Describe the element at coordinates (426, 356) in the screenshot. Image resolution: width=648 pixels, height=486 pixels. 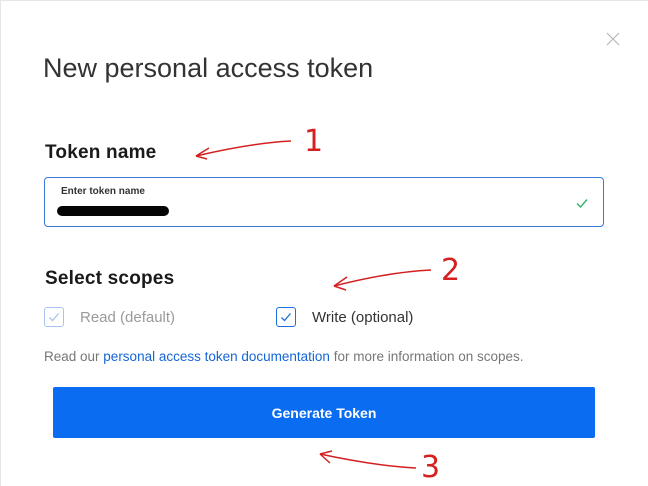
I see `help-suffix: for more information on scopes.` at that location.